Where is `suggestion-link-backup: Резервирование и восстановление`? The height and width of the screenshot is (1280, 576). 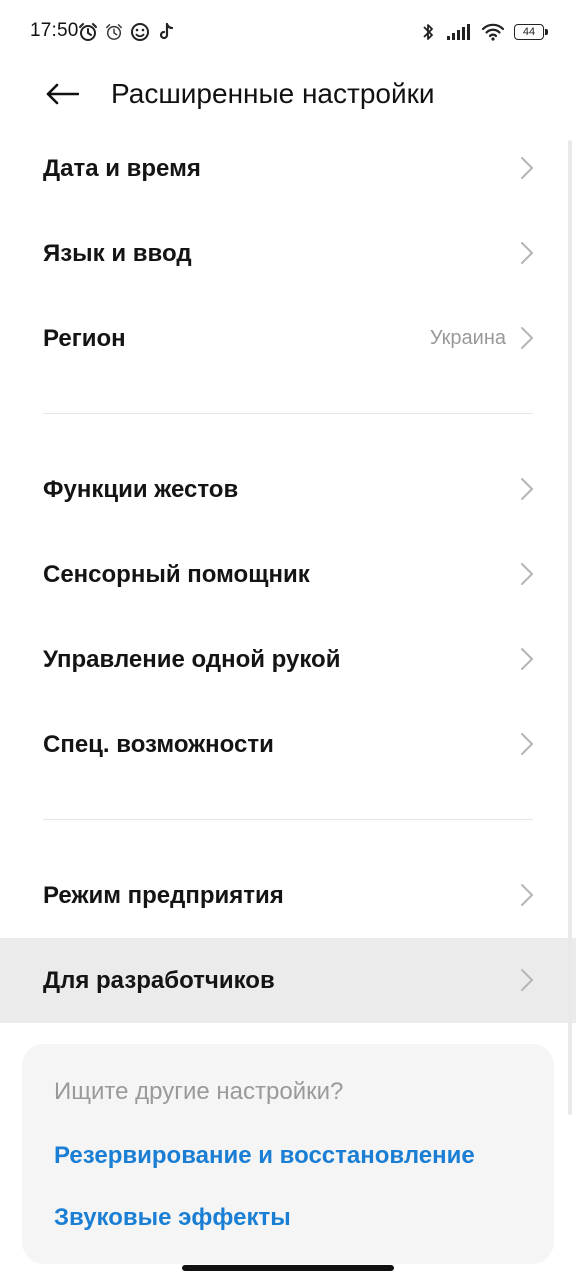
suggestion-link-backup: Резервирование и восстановление is located at coordinates (264, 1156).